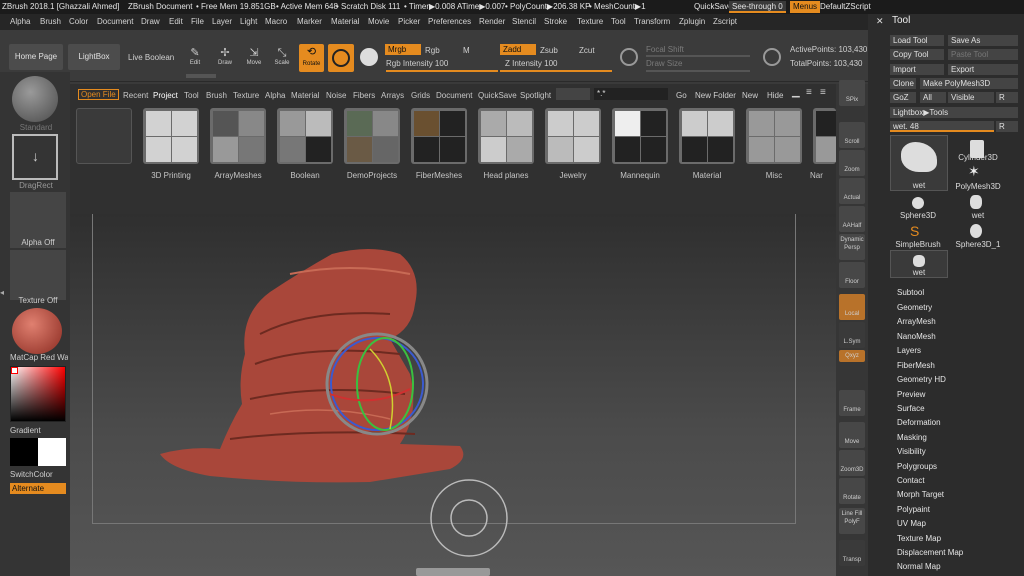  I want to click on zsub-button: Zsub, so click(549, 50).